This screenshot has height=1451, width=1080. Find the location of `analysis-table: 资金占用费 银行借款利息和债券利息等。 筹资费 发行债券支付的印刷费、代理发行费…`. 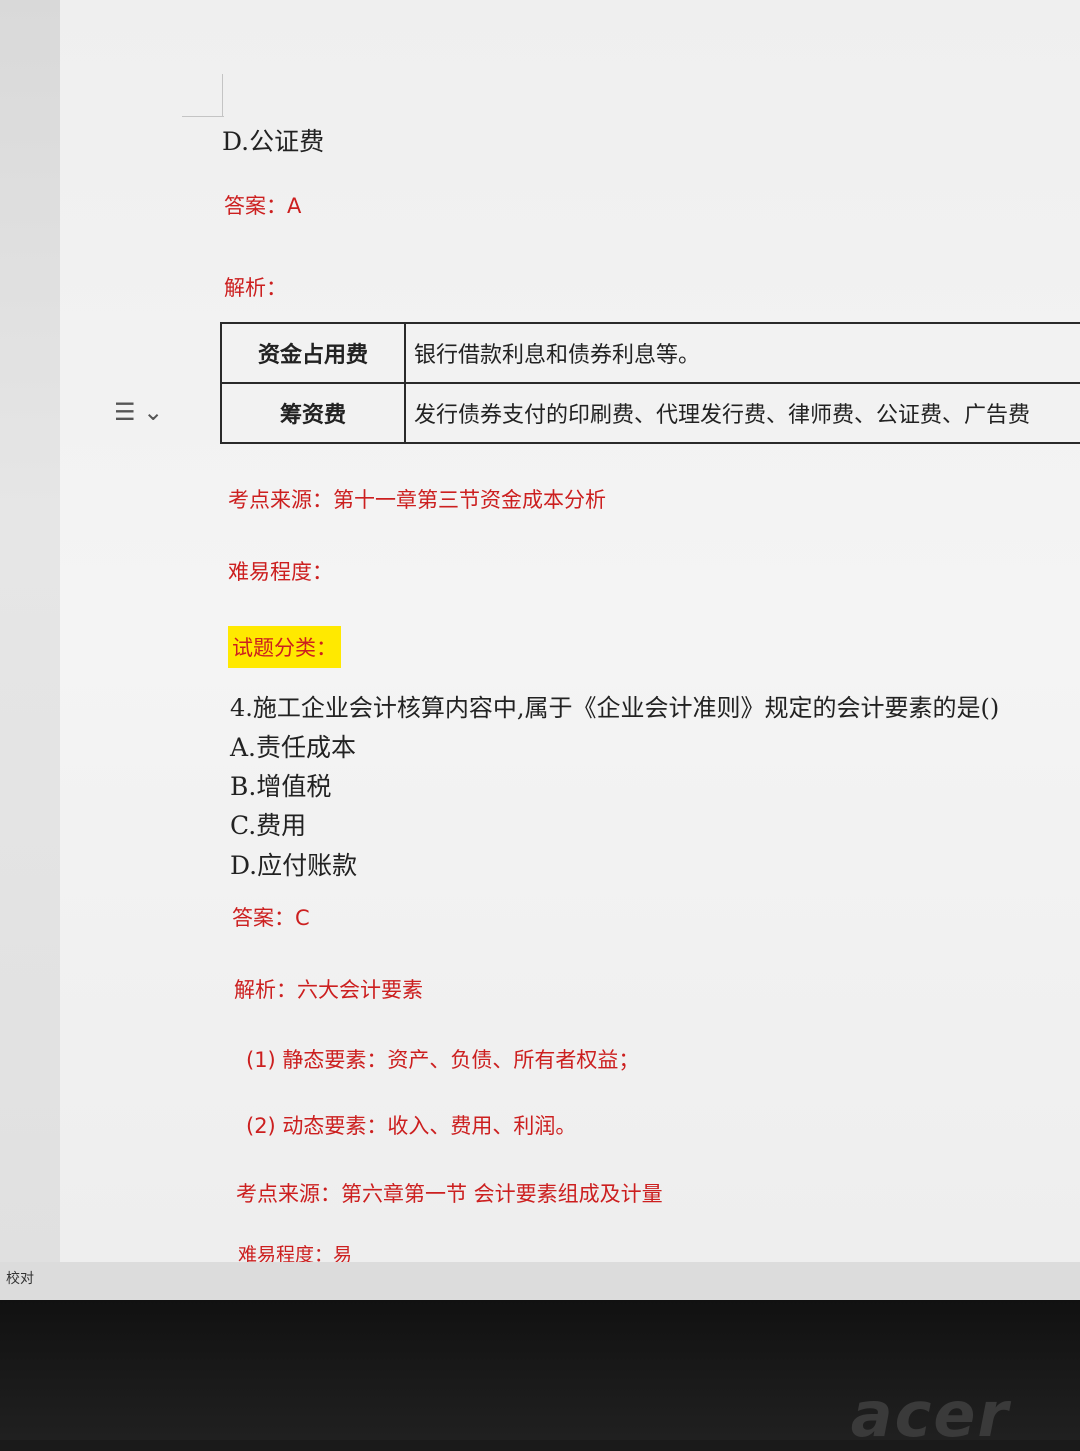

analysis-table: 资金占用费 银行借款利息和债券利息等。 筹资费 发行债券支付的印刷费、代理发行费… is located at coordinates (650, 383).